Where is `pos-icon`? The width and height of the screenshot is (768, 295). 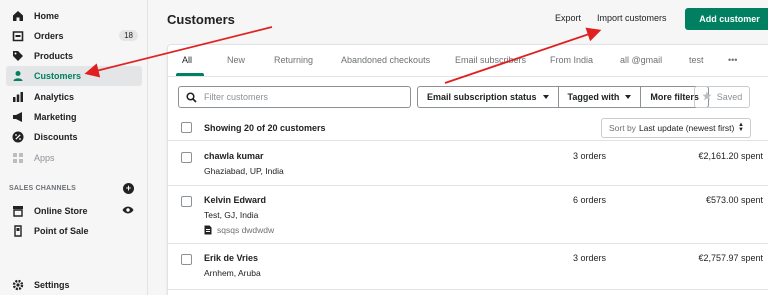
pos-icon is located at coordinates (18, 231).